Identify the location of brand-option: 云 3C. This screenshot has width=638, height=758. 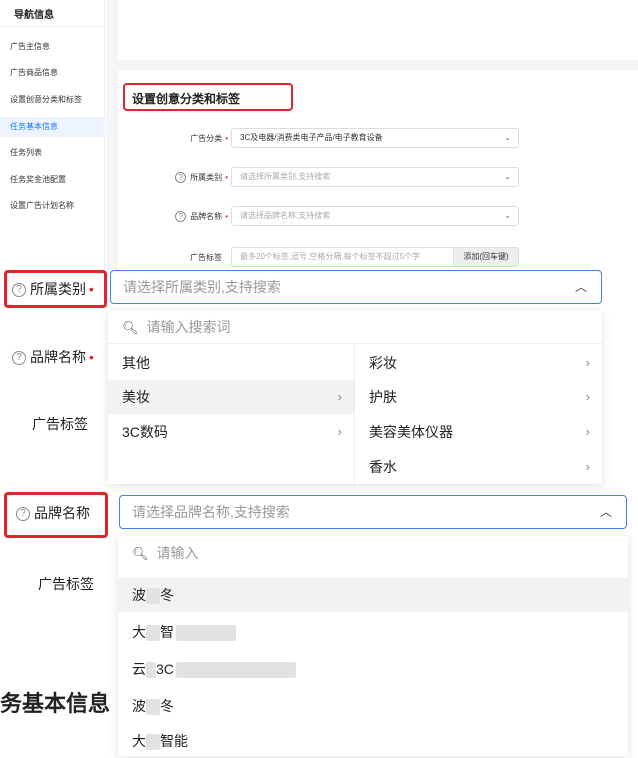
(373, 669).